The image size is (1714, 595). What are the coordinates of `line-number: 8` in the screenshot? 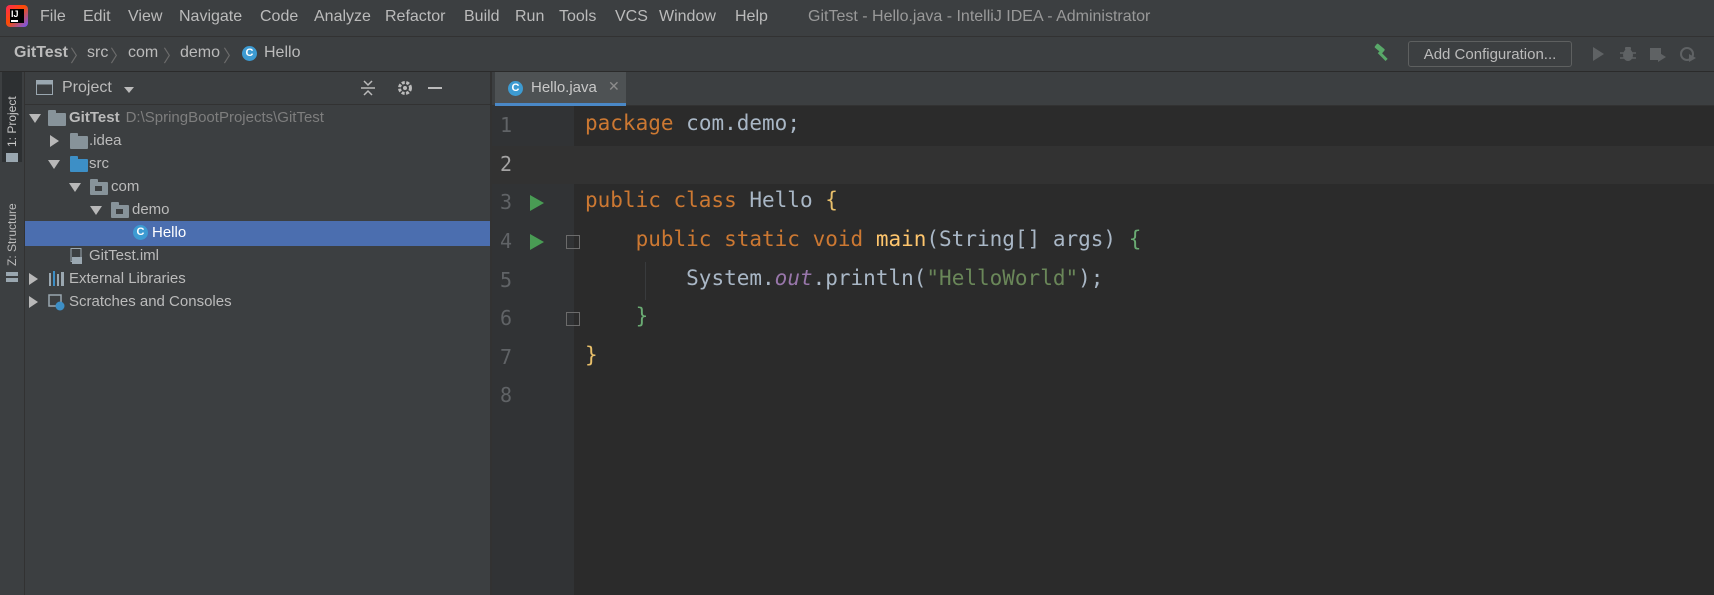 It's located at (505, 395).